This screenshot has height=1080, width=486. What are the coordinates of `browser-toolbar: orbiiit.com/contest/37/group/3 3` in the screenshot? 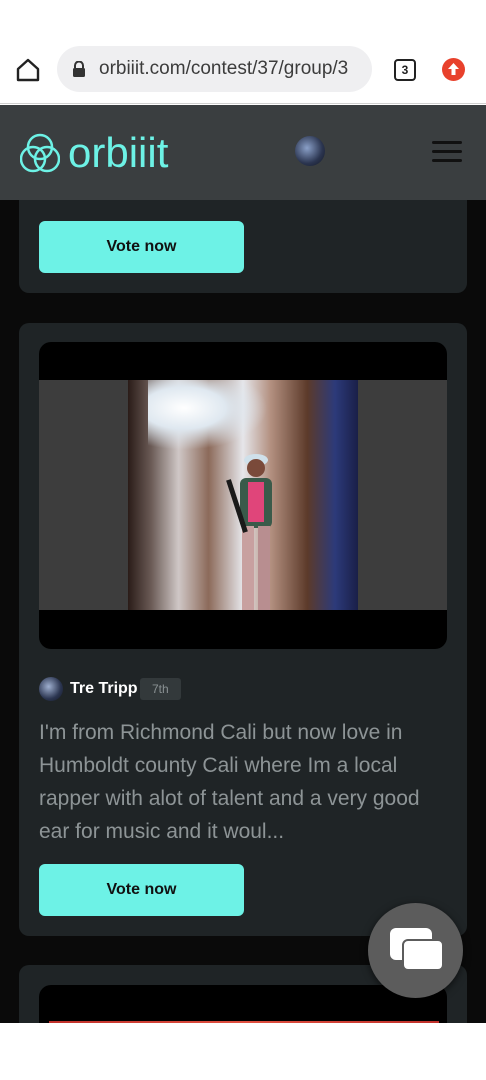 It's located at (243, 52).